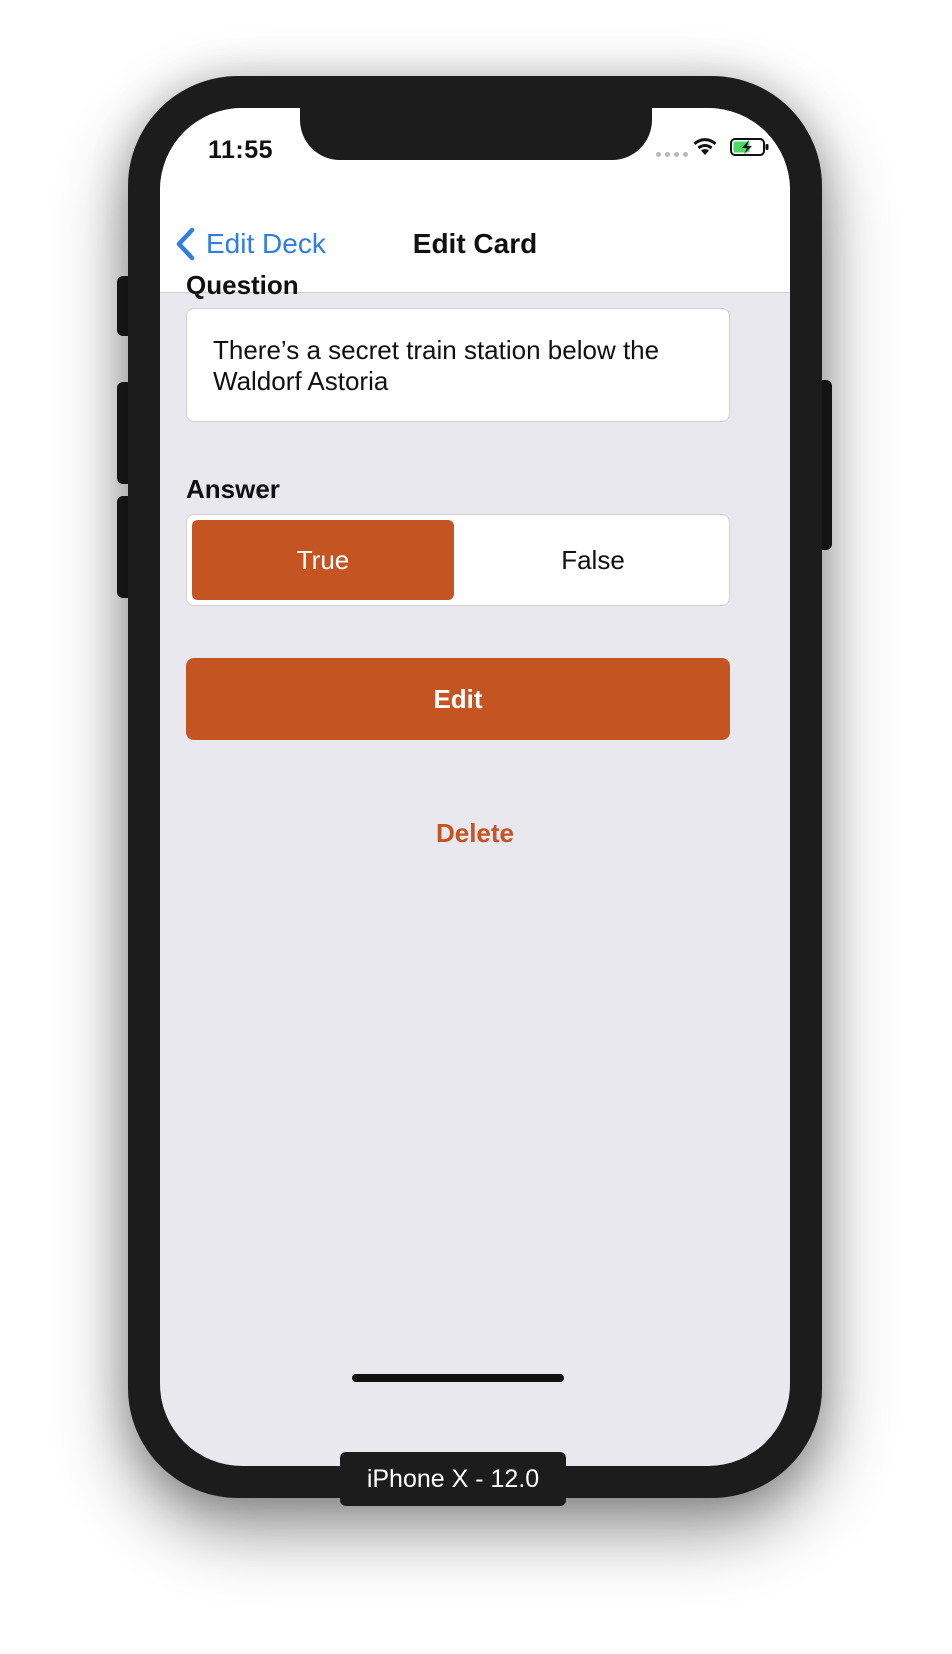 The height and width of the screenshot is (1654, 952). I want to click on answer-option-true: True, so click(323, 560).